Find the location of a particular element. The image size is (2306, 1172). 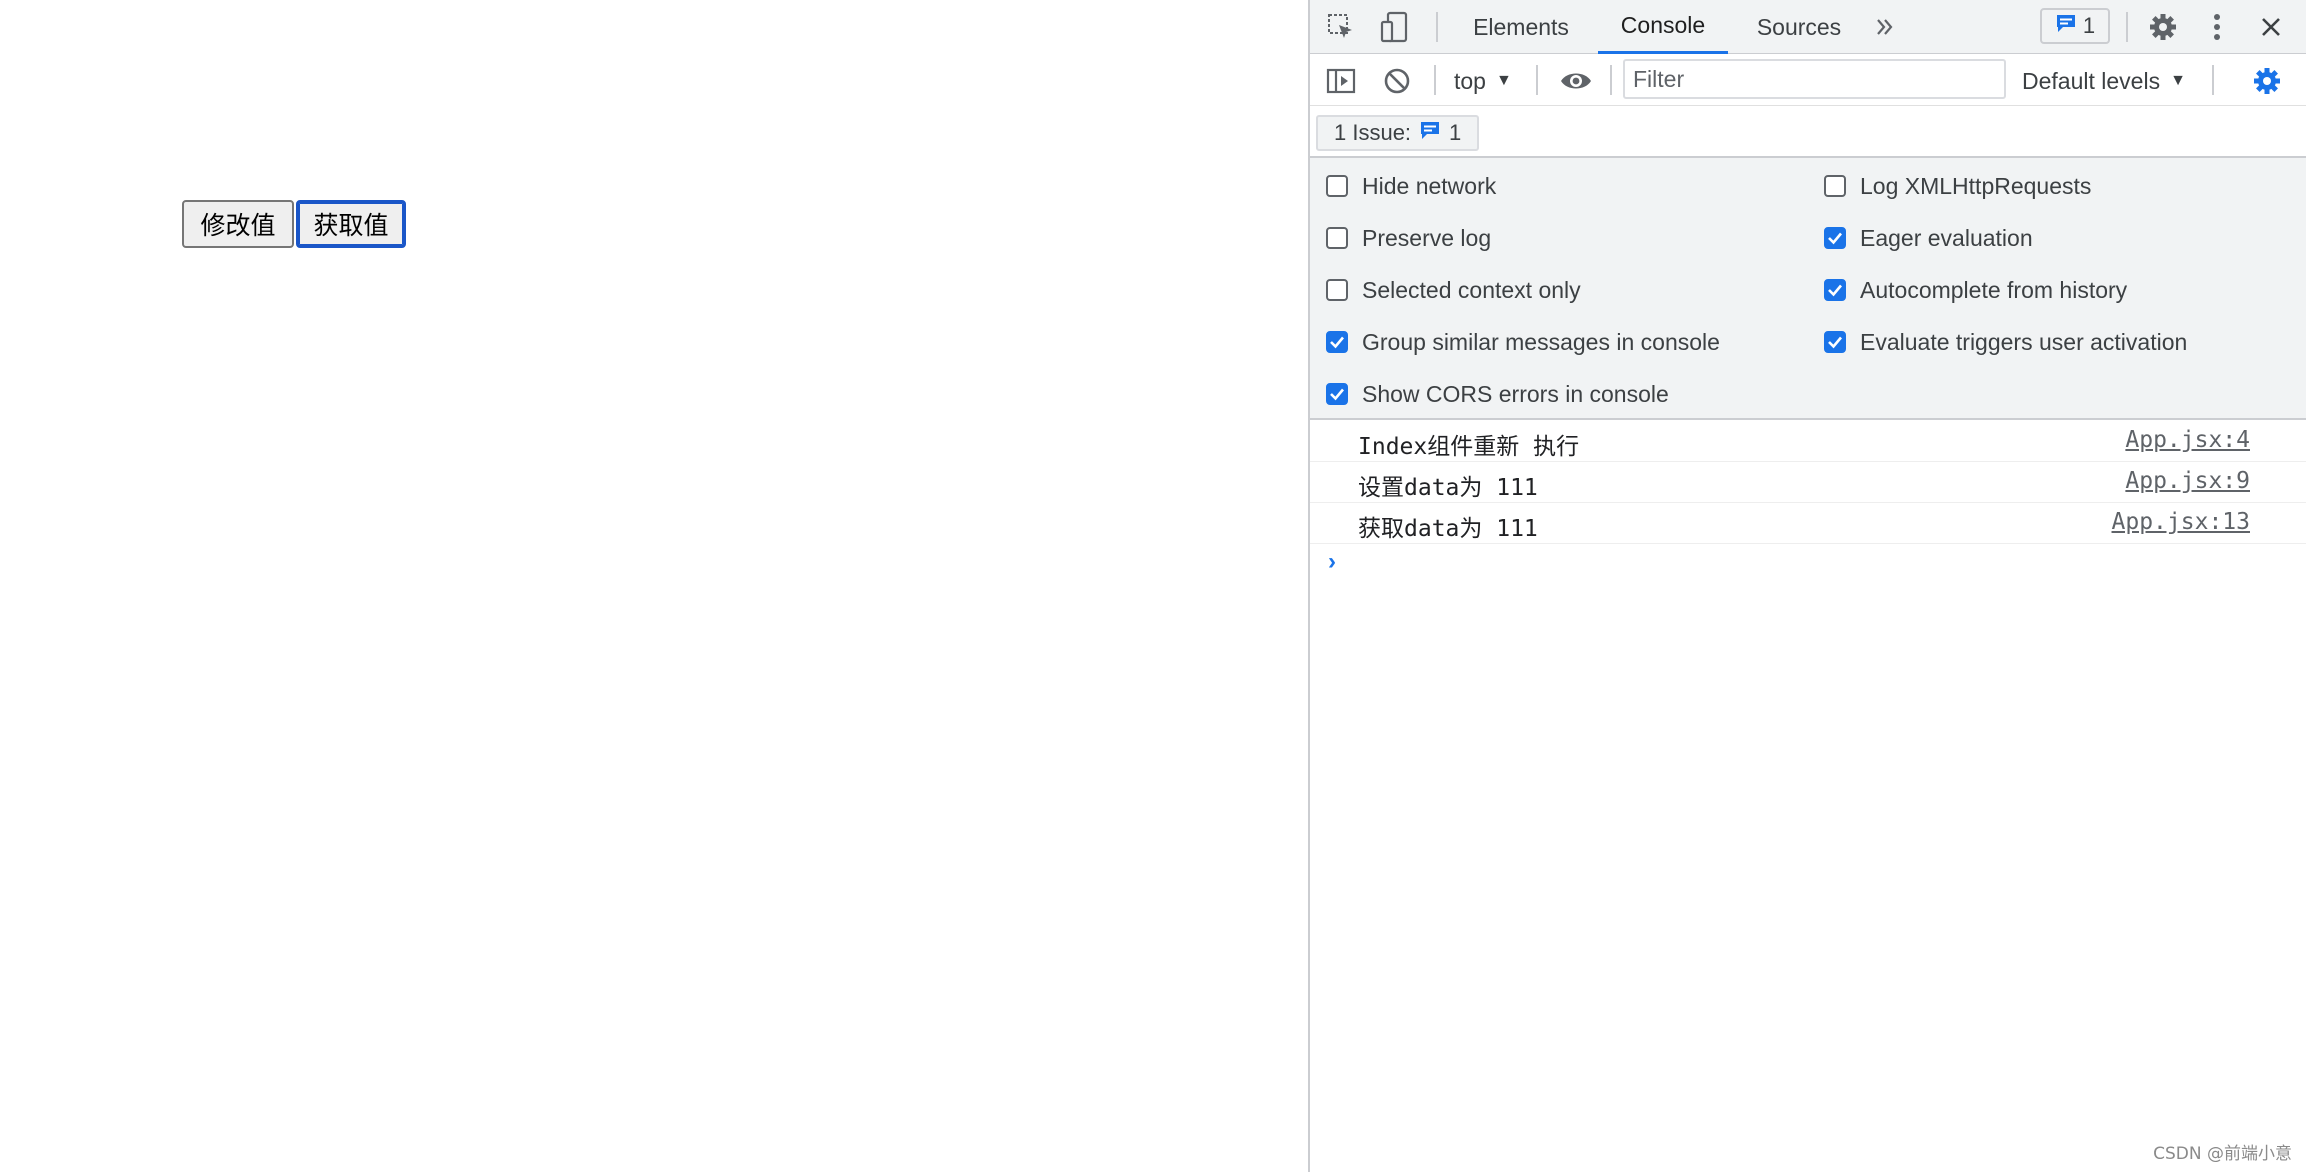

sidebar-toggle-icon is located at coordinates (1341, 81).